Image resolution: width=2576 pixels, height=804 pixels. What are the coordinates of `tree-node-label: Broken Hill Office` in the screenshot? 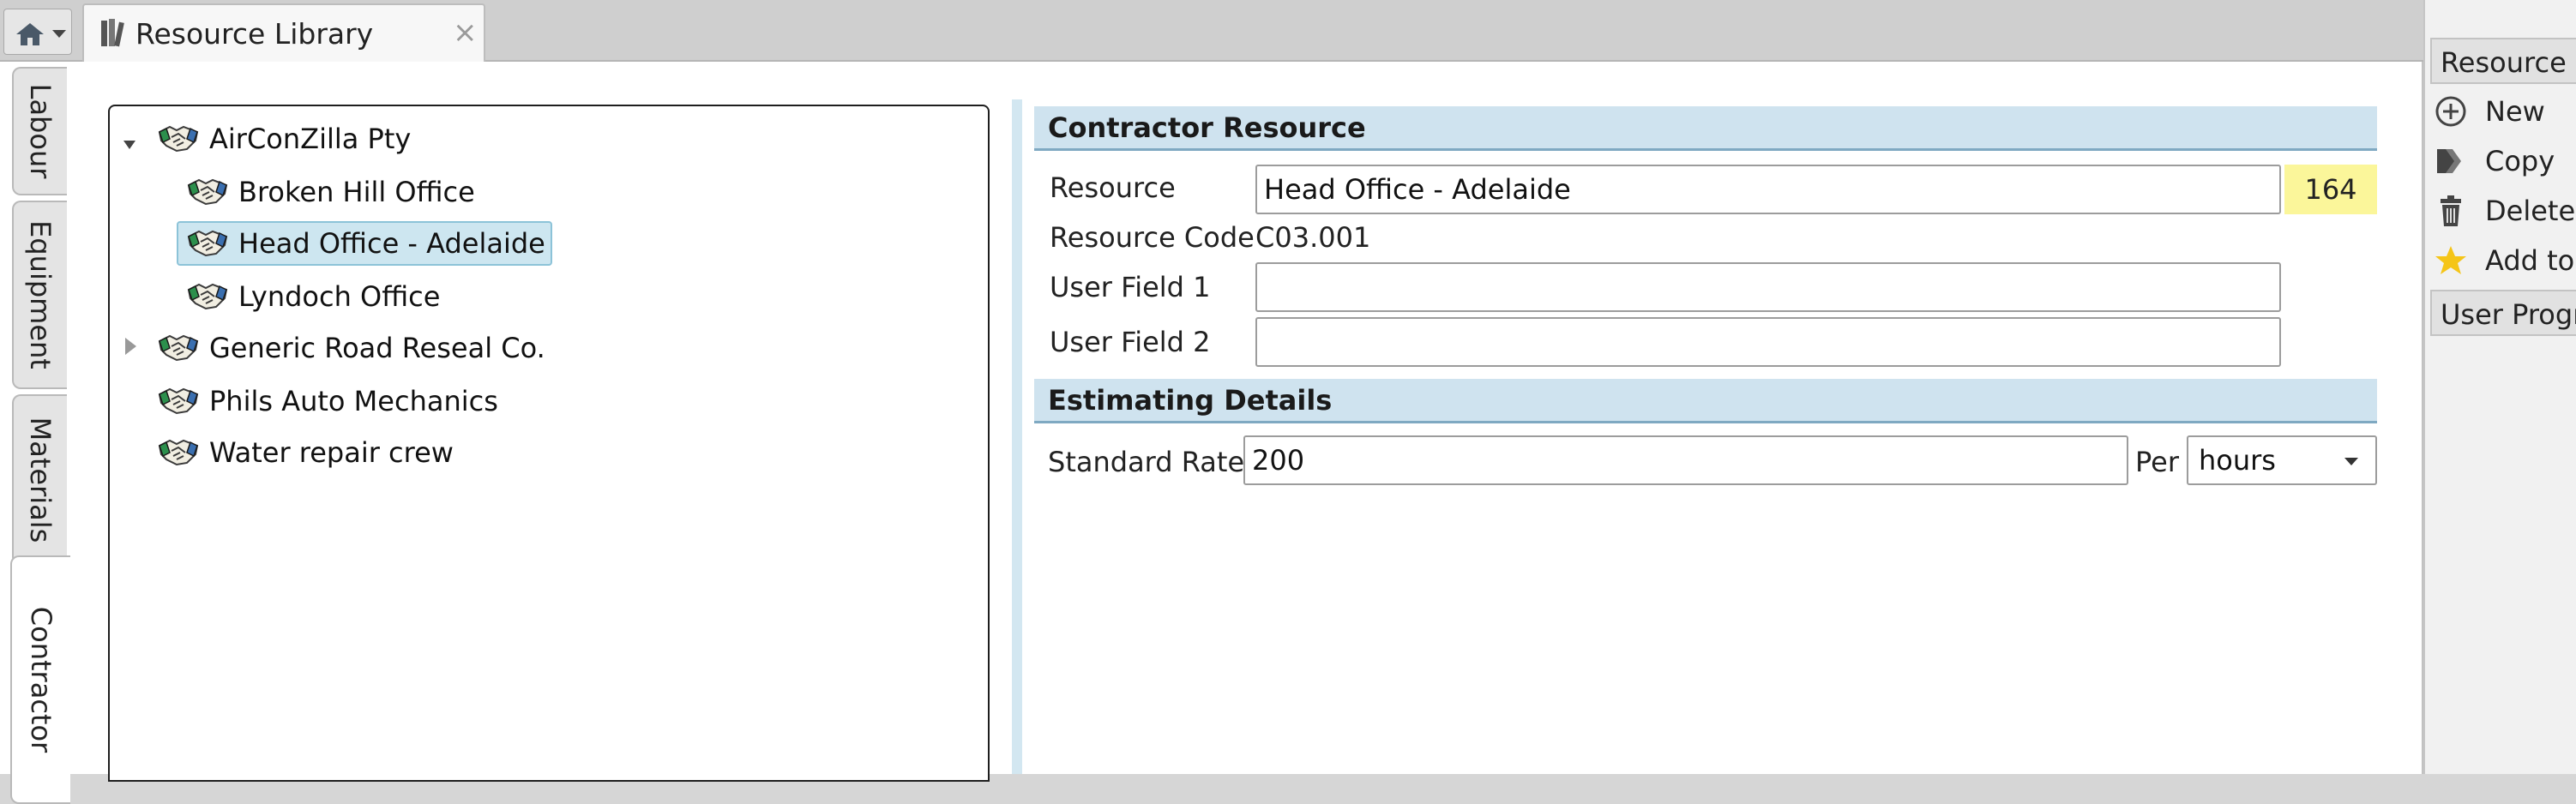 It's located at (356, 192).